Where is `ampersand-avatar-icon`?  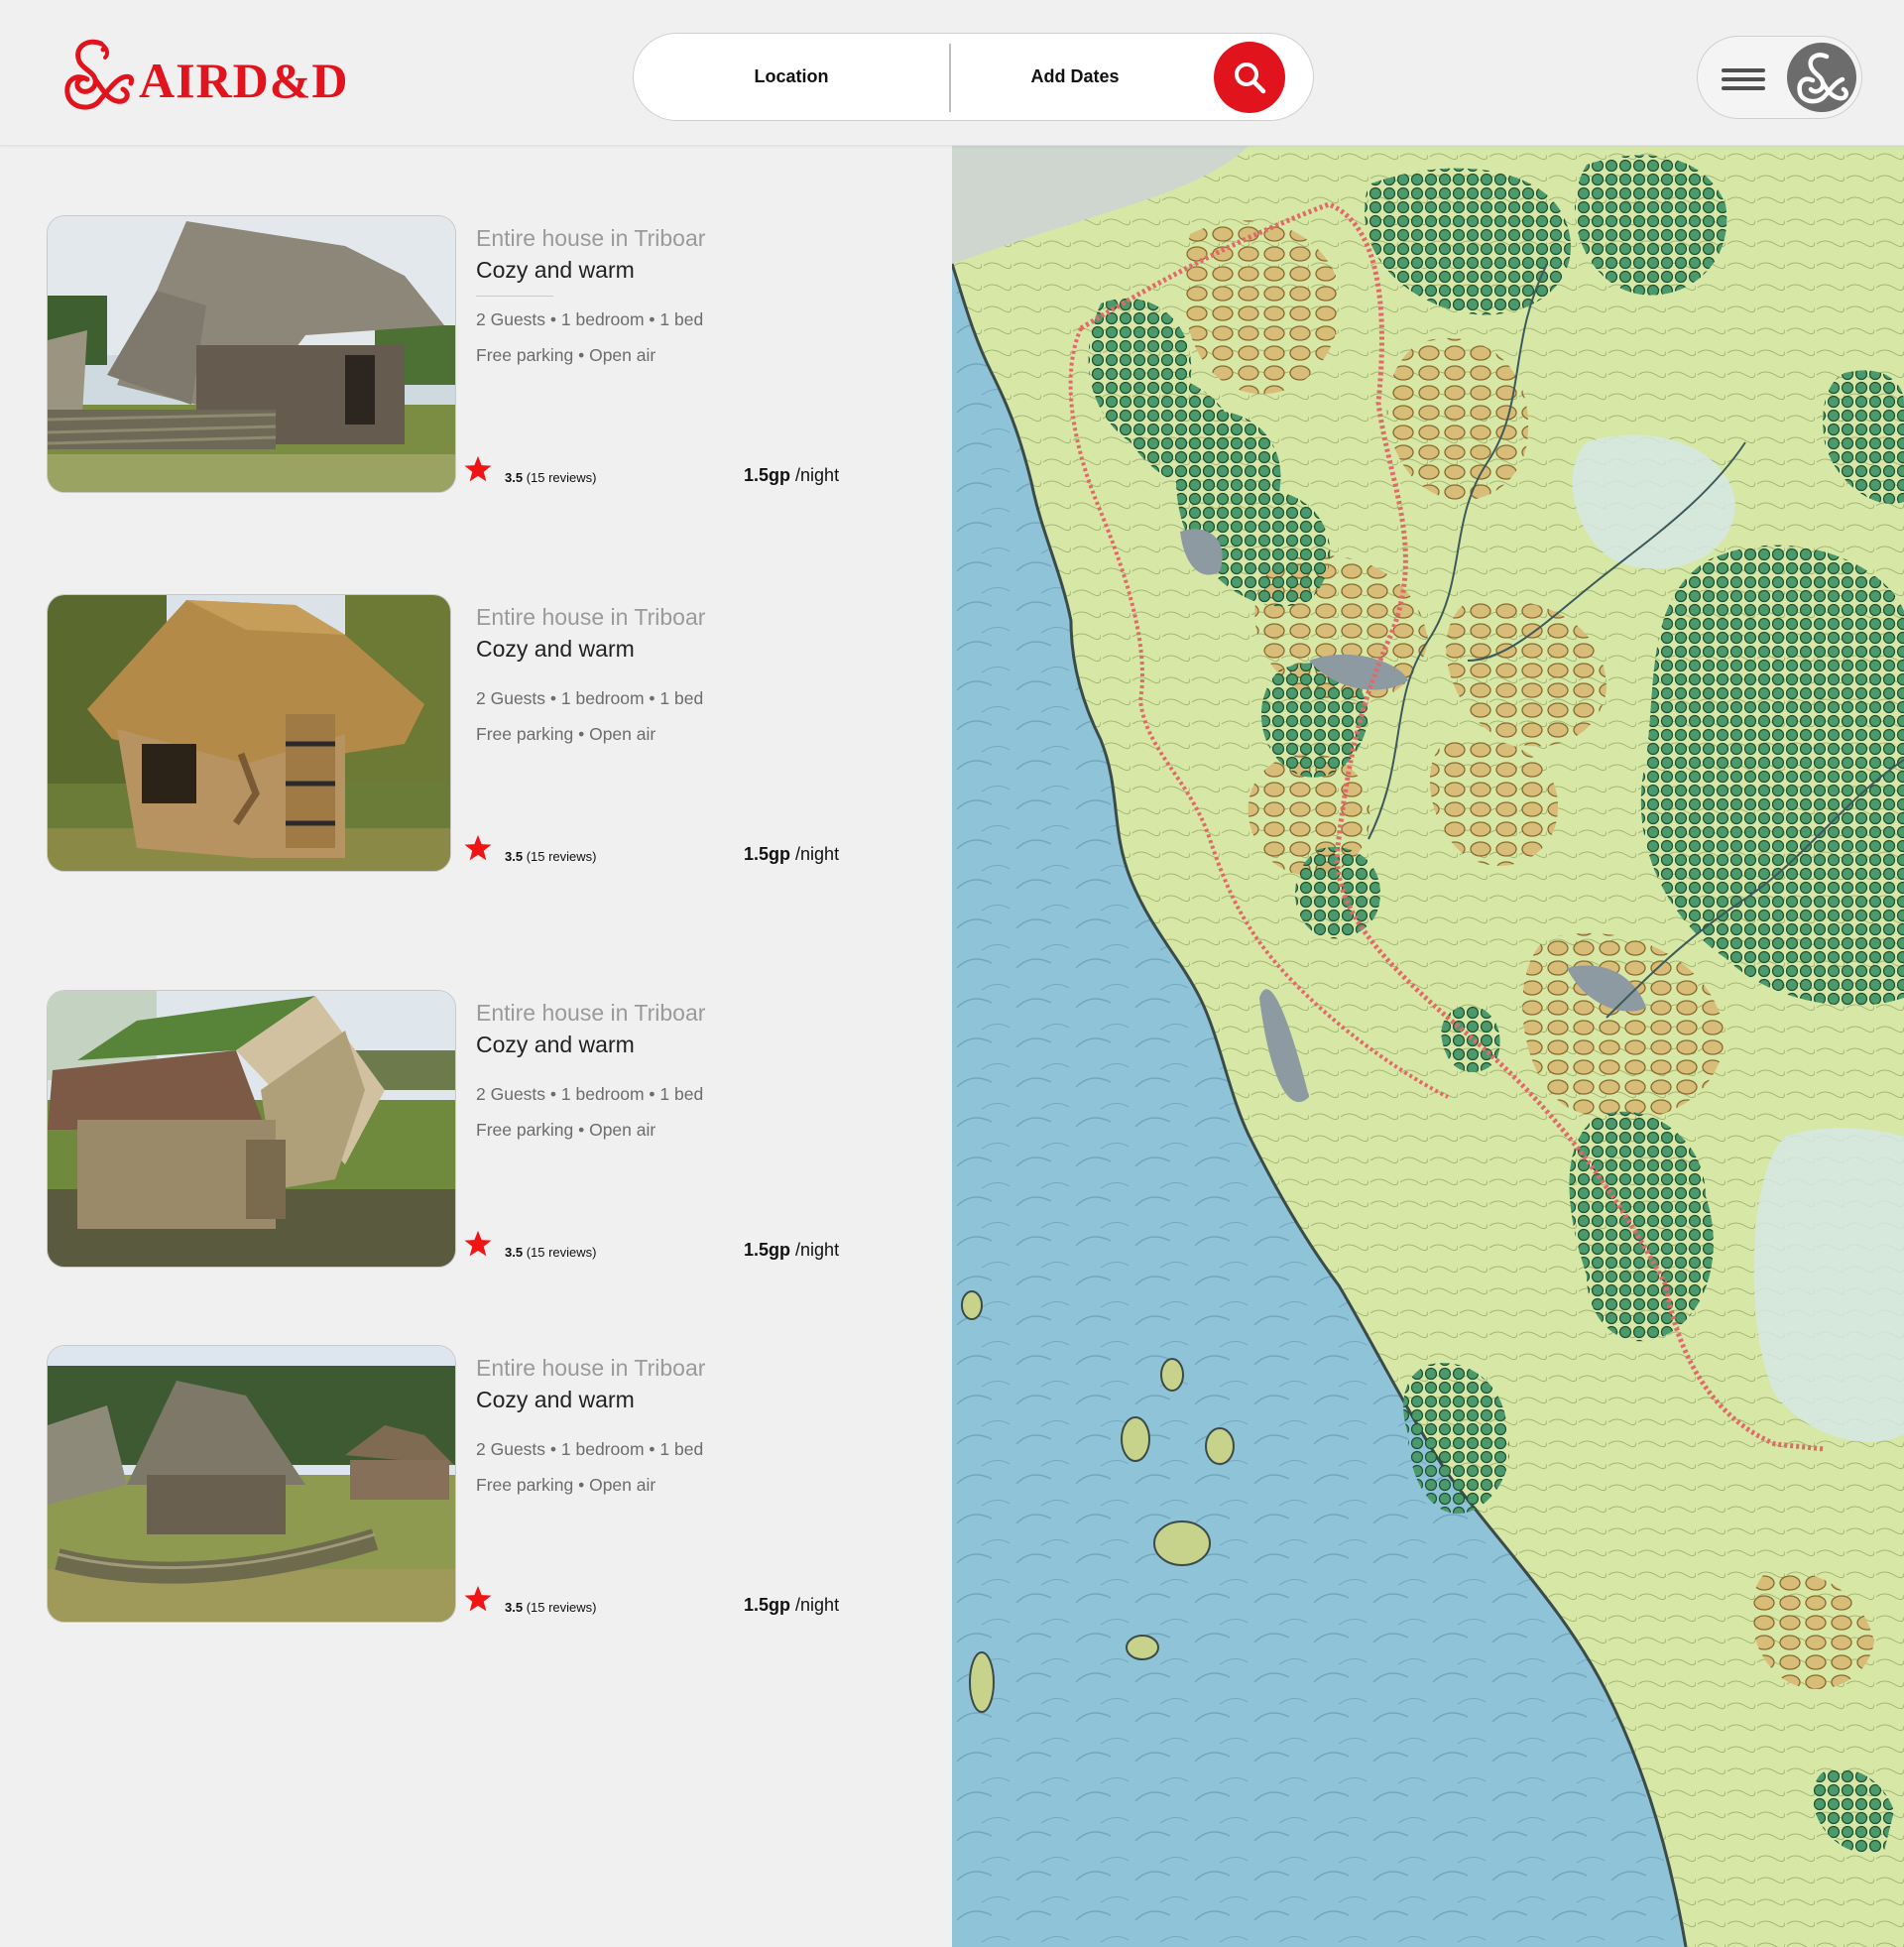
ampersand-avatar-icon is located at coordinates (1822, 78).